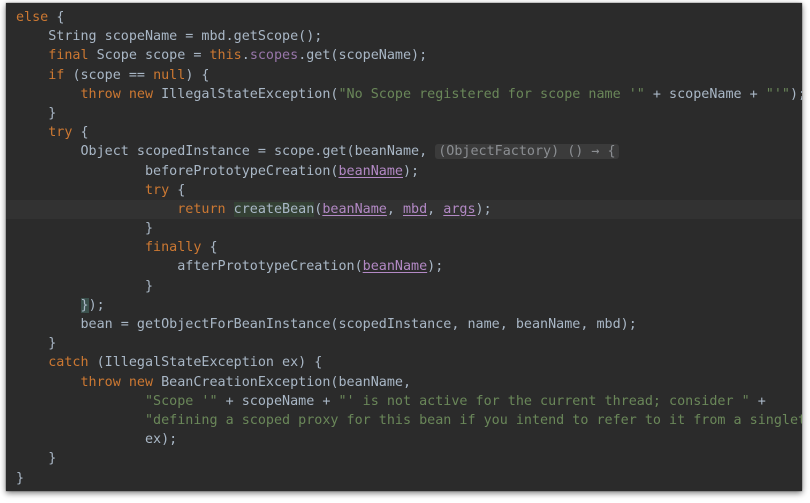 This screenshot has height=503, width=810. I want to click on code-token: (IllegalStateException ex) {, so click(209, 363).